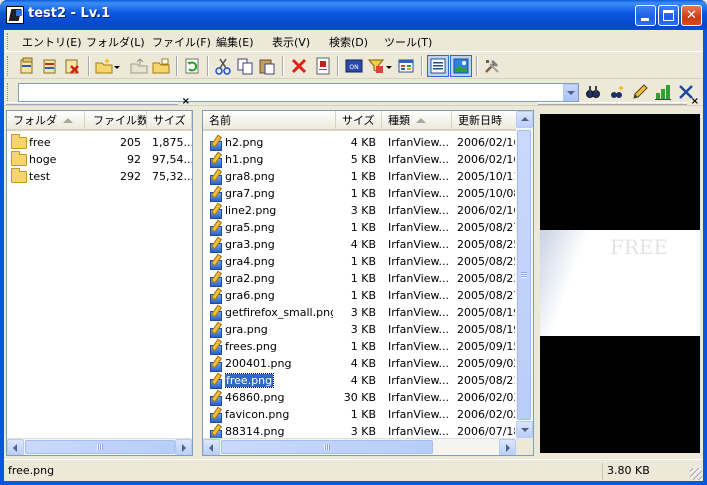 This screenshot has height=485, width=707. Describe the element at coordinates (115, 42) in the screenshot. I see `menu-folder: フォルダ(L)` at that location.